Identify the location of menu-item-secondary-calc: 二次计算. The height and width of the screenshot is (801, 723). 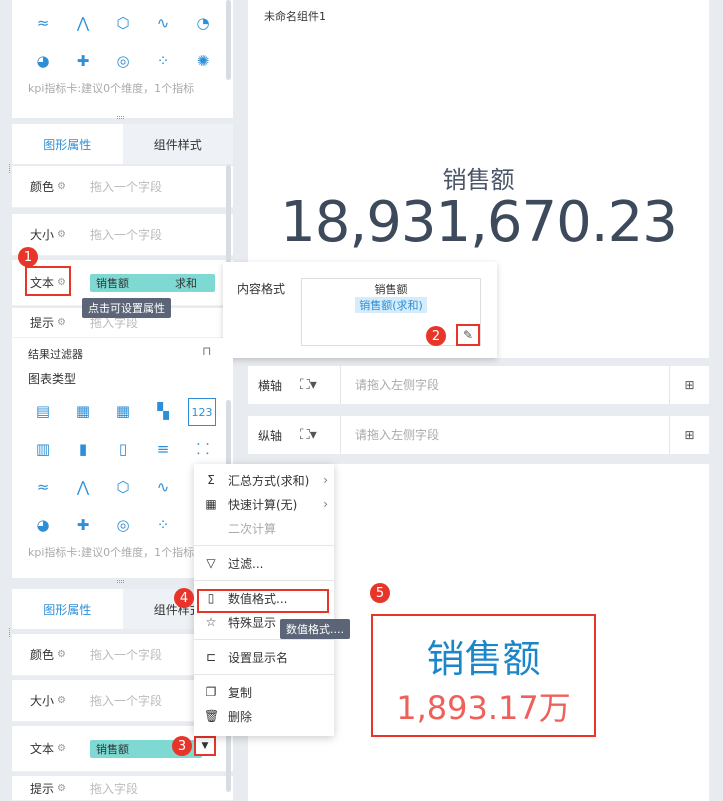
(264, 528).